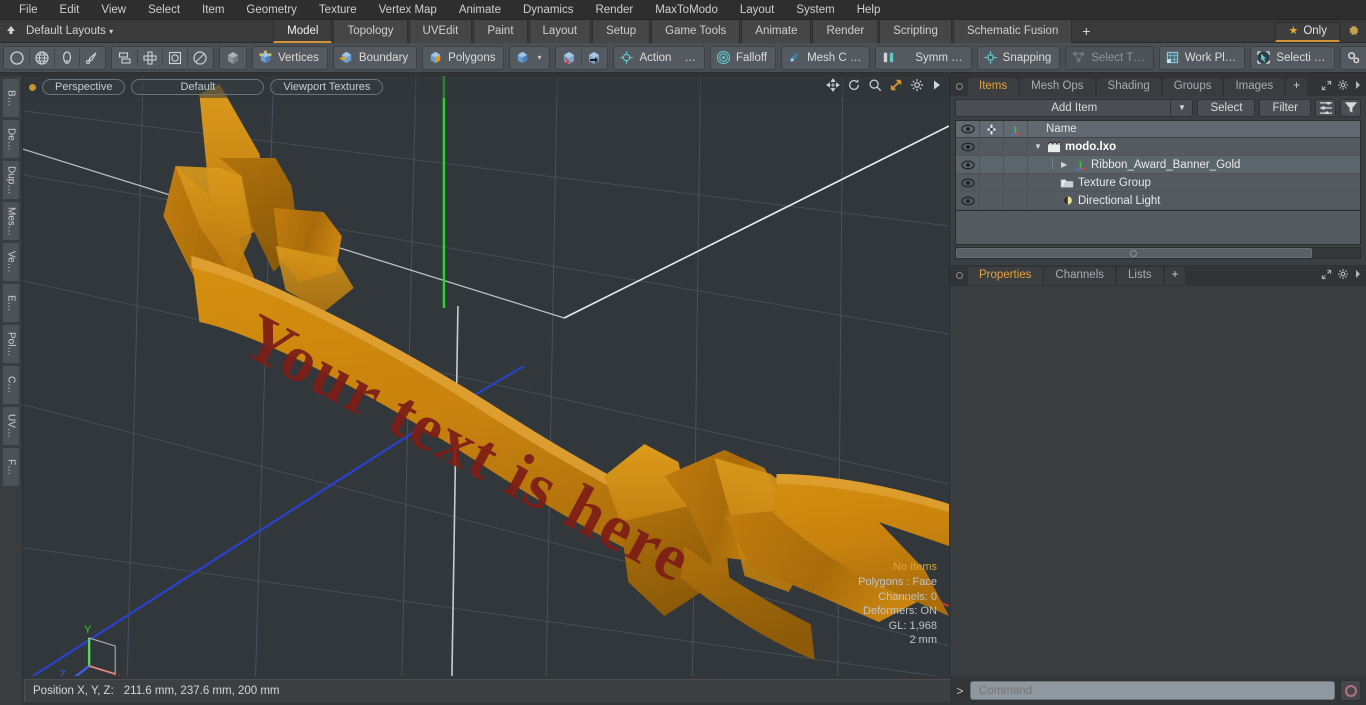 Image resolution: width=1366 pixels, height=705 pixels. What do you see at coordinates (1086, 31) in the screenshot?
I see `add-tab-button: +` at bounding box center [1086, 31].